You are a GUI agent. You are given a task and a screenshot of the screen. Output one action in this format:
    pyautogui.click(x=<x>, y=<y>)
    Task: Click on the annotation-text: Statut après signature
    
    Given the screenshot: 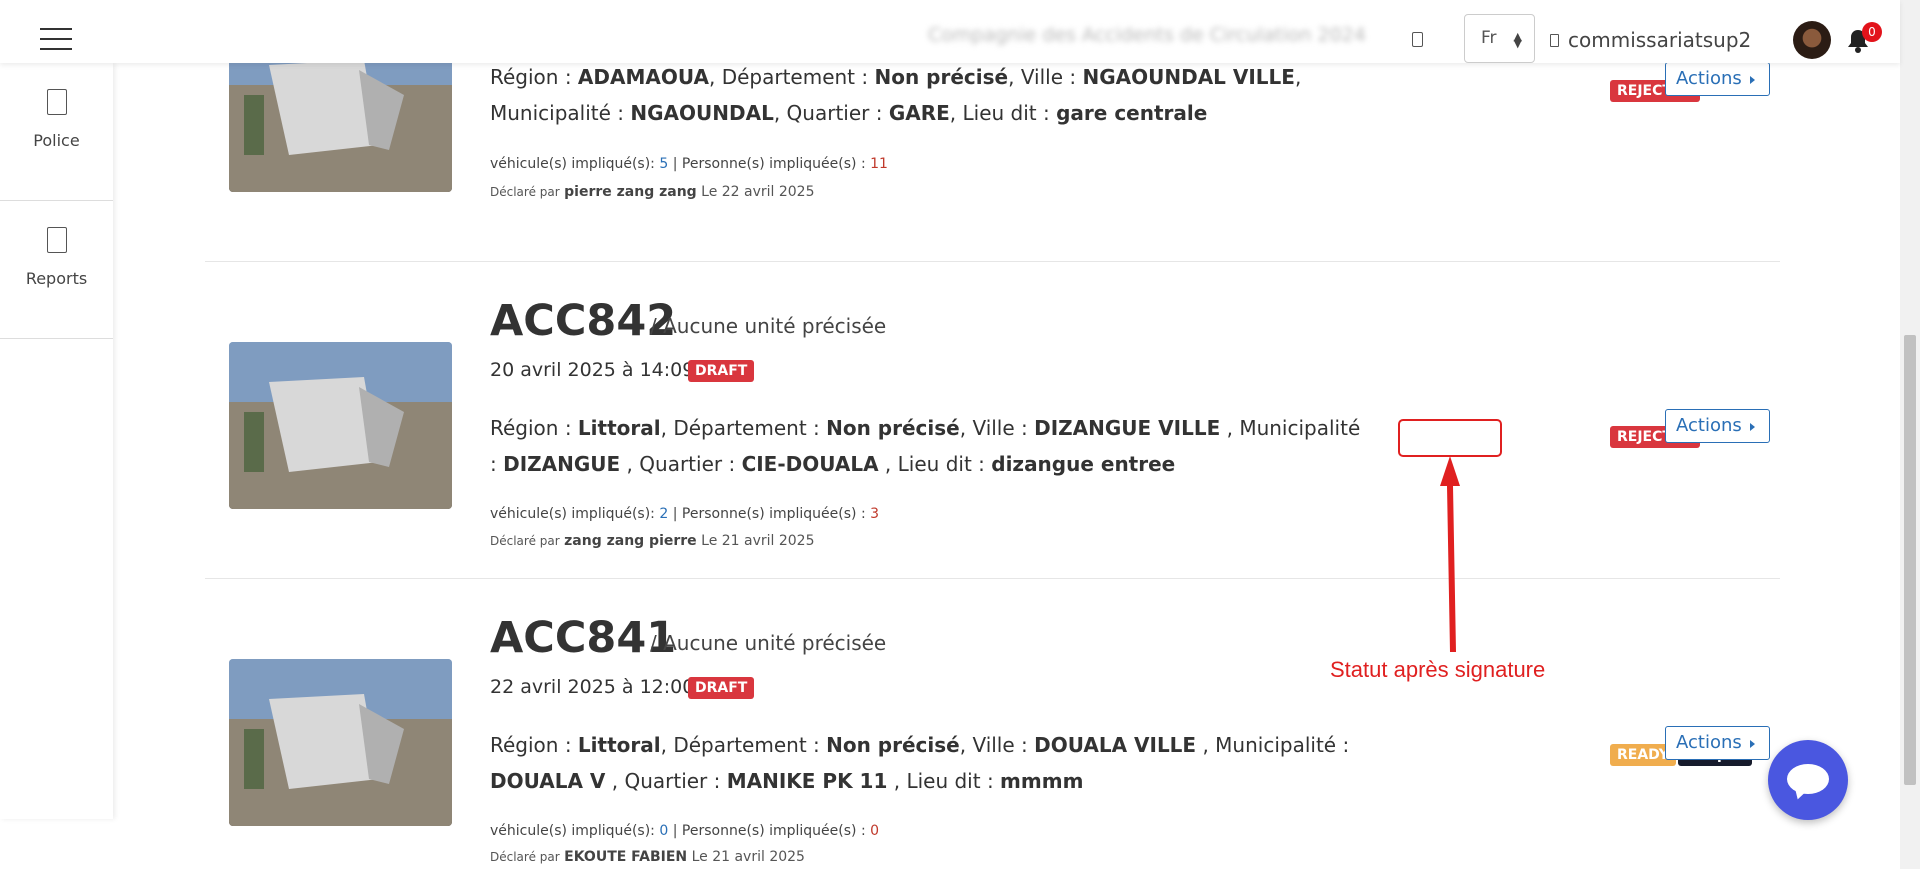 What is the action you would take?
    pyautogui.click(x=1438, y=669)
    